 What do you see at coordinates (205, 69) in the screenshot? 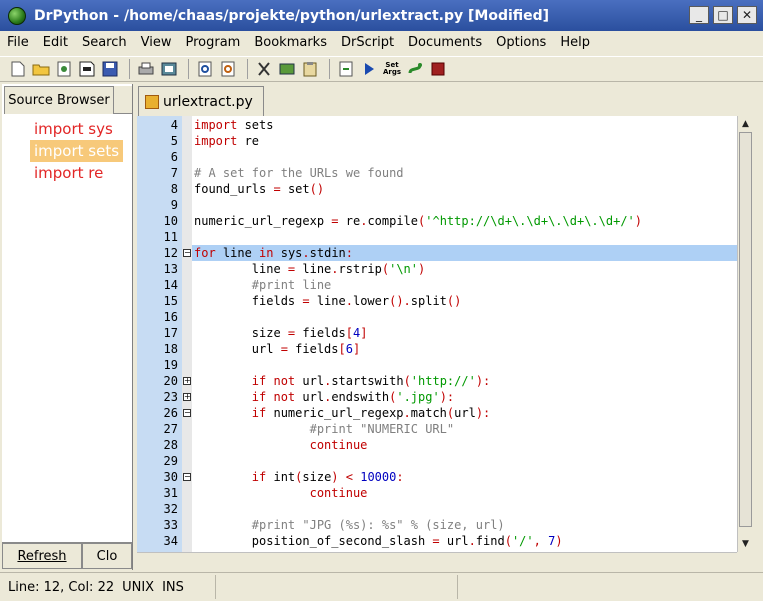
I see `find-icon` at bounding box center [205, 69].